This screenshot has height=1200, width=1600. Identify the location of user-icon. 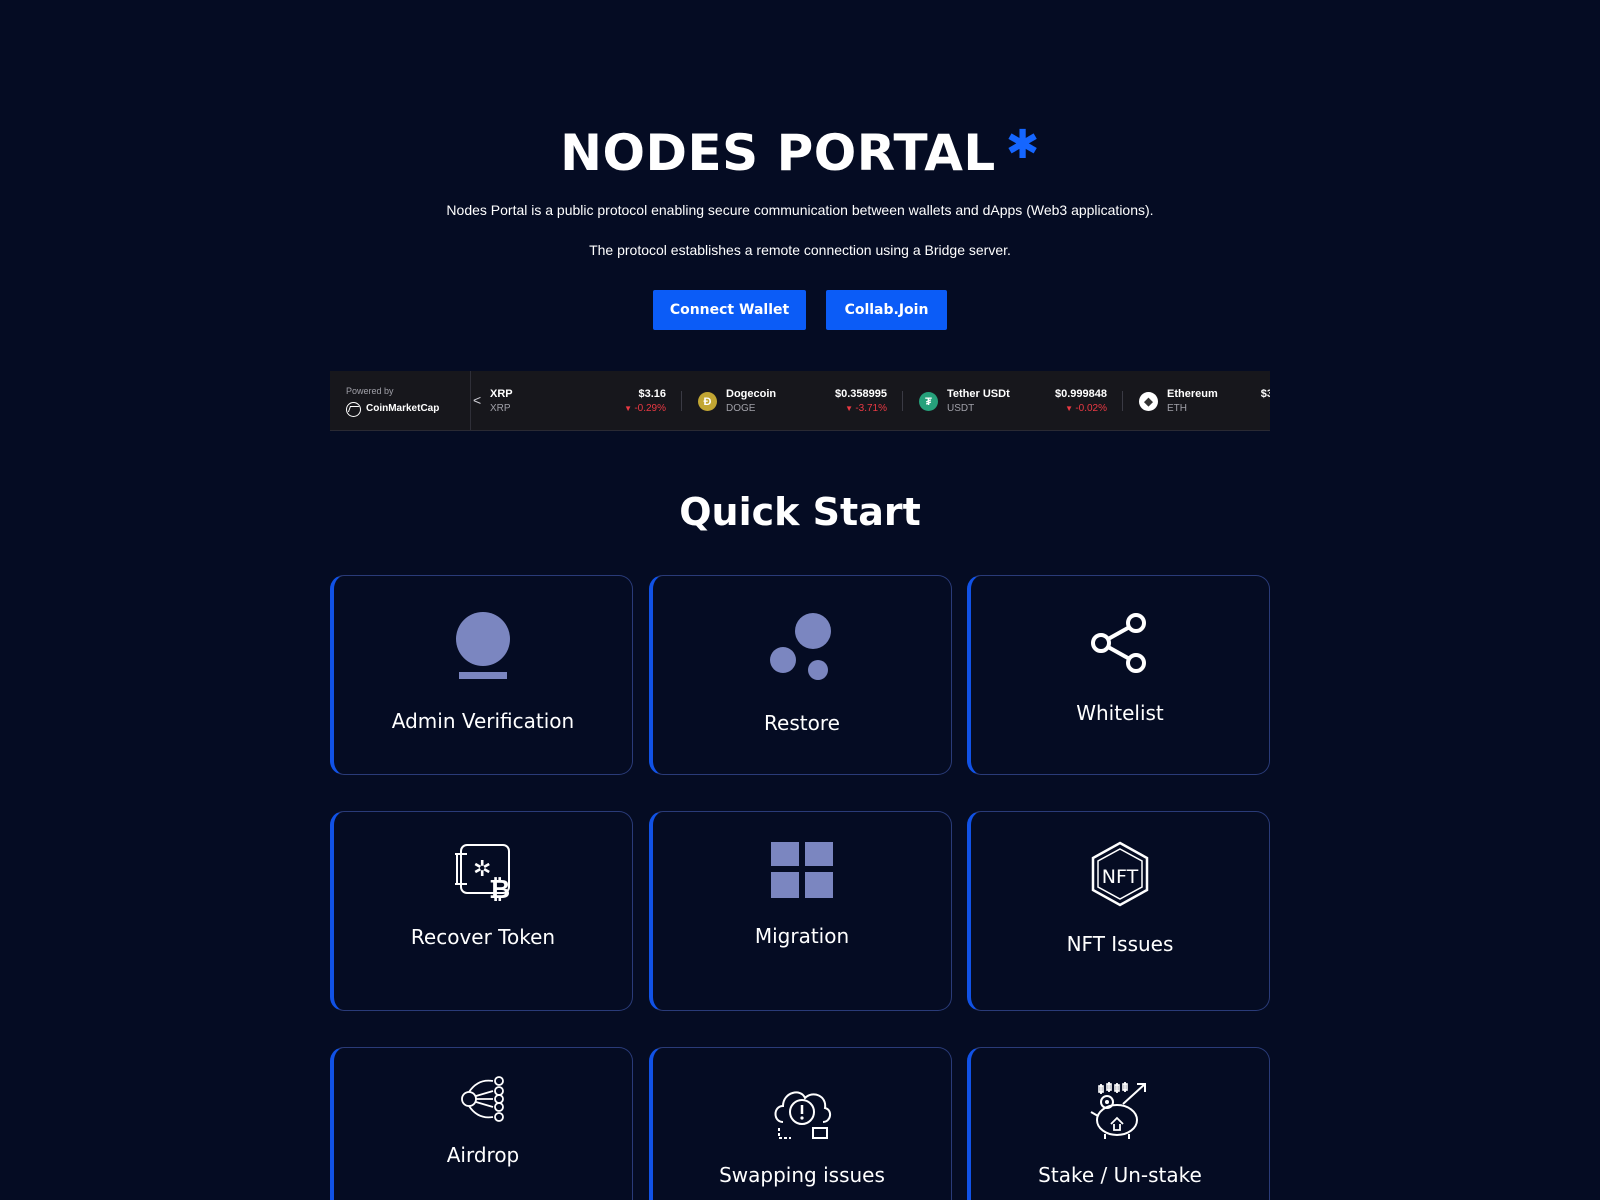
(483, 645).